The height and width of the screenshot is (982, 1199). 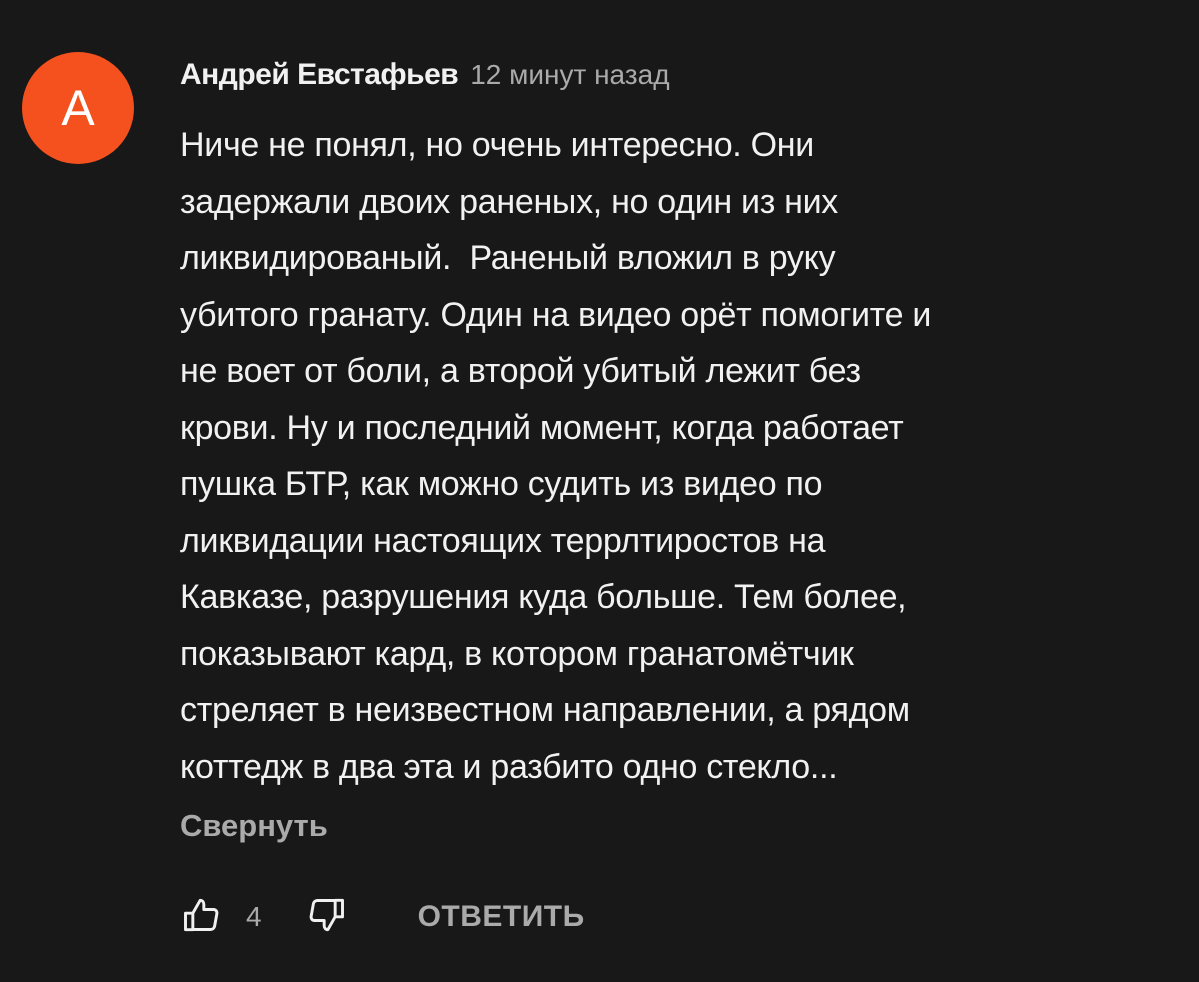 What do you see at coordinates (497, 145) in the screenshot?
I see `comment-text-line: Ниче не понял, но очень интересно. Они` at bounding box center [497, 145].